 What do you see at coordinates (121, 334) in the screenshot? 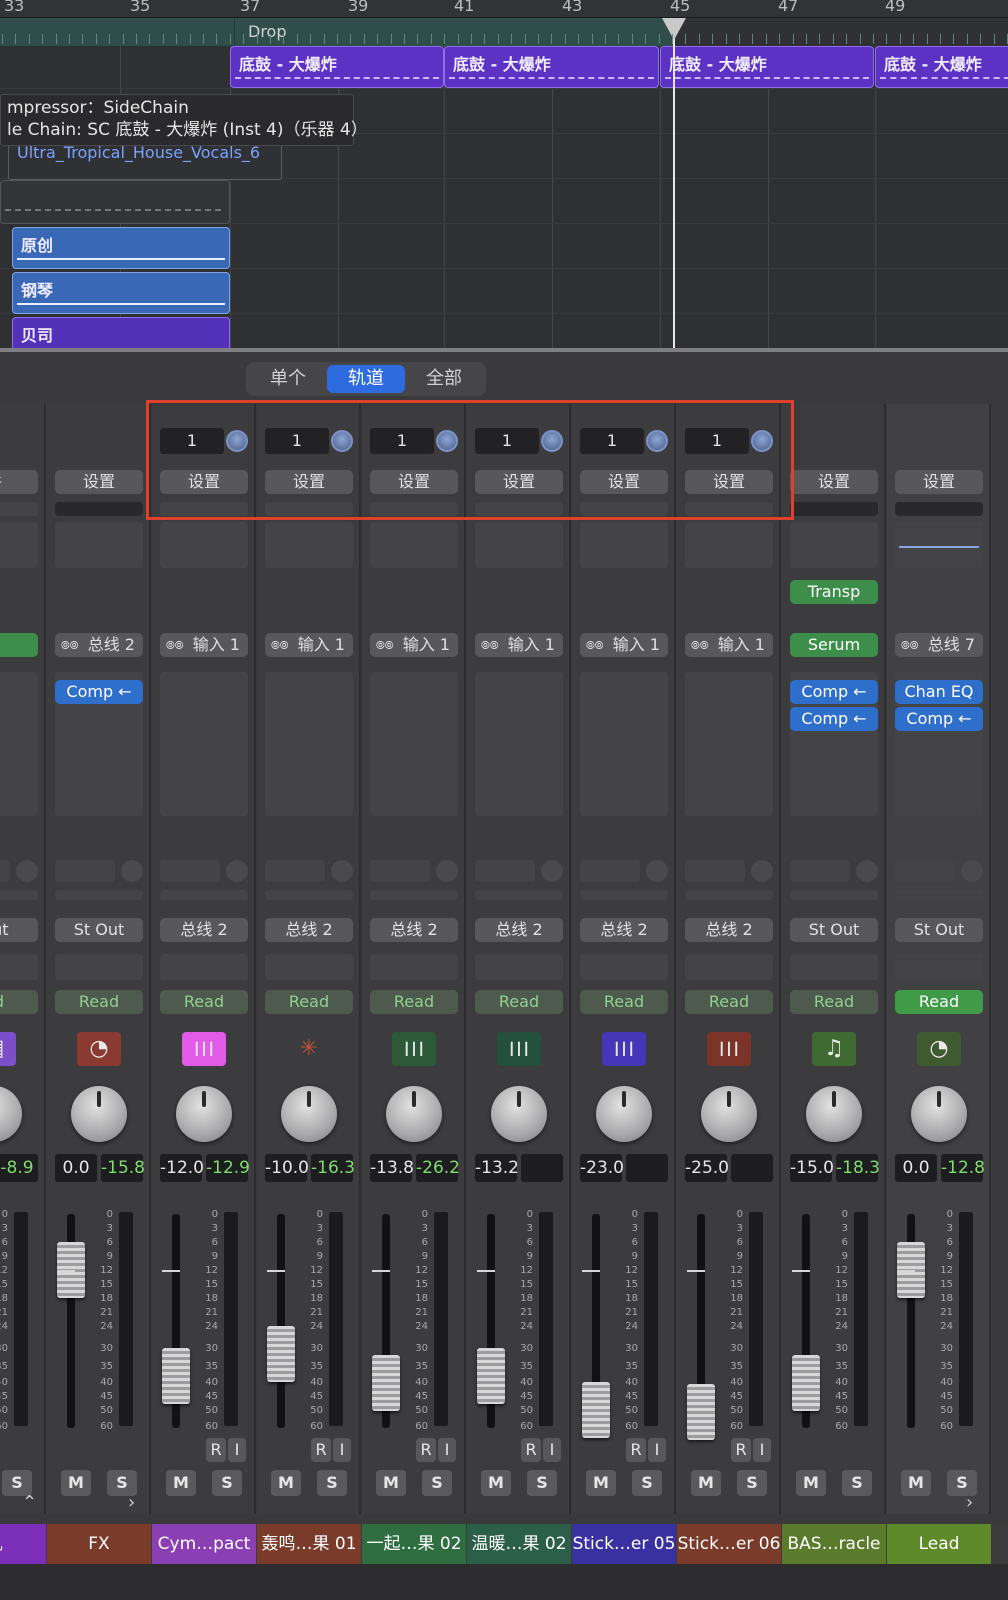
I see `bass-region: 贝司` at bounding box center [121, 334].